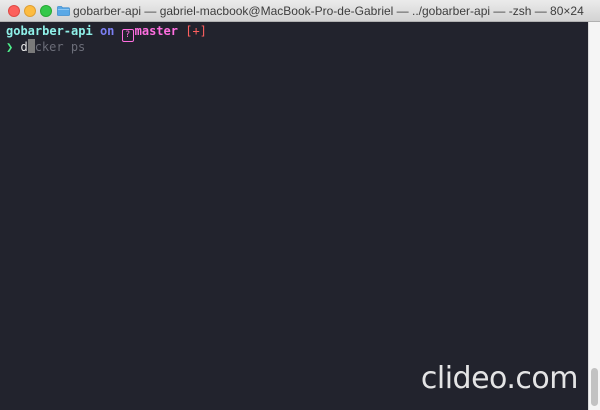  Describe the element at coordinates (46, 11) in the screenshot. I see `zoom-button` at that location.